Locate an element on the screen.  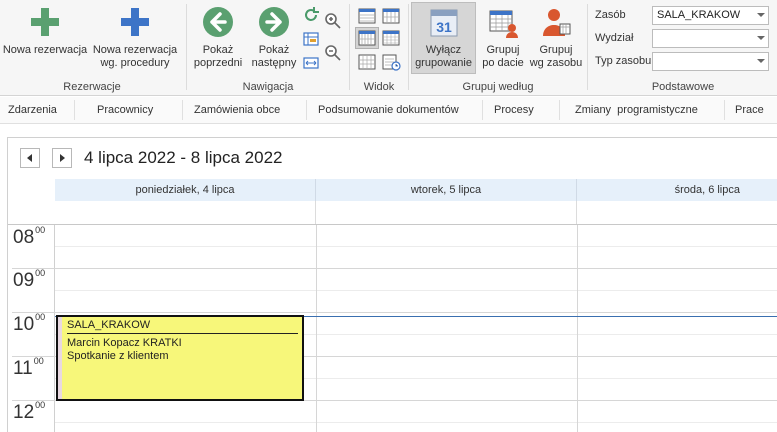
appointment-person: Marcin Kopacz KRATKI is located at coordinates (124, 343).